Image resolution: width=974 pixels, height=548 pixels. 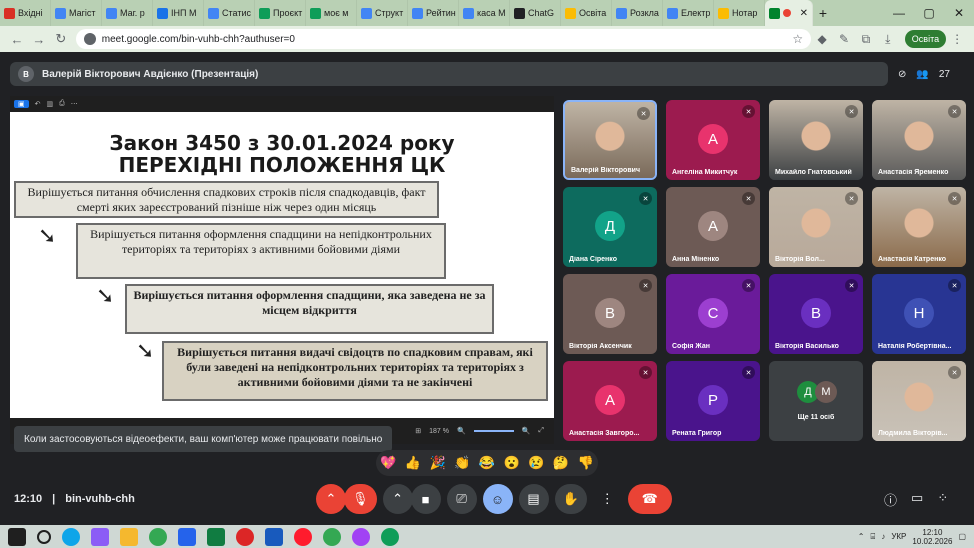 I want to click on leave-call-button: ☎, so click(x=649, y=499).